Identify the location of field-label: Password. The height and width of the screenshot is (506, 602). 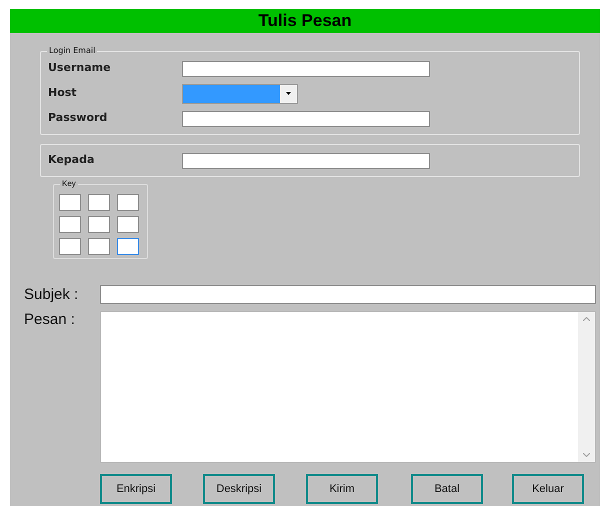
(78, 118).